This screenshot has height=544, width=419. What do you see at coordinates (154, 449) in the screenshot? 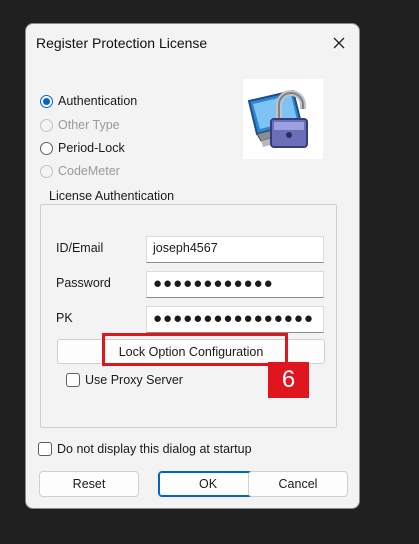
I see `do-not-display-label: Do not display this dialog at startup` at bounding box center [154, 449].